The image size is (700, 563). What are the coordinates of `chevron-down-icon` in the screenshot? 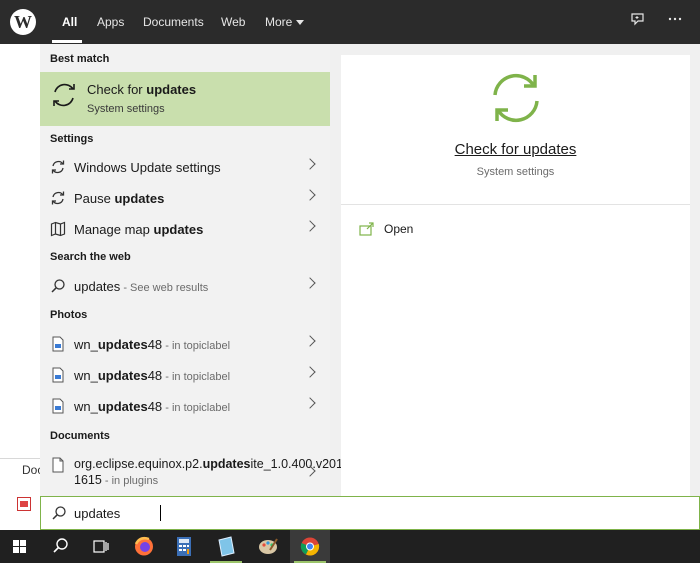 It's located at (300, 23).